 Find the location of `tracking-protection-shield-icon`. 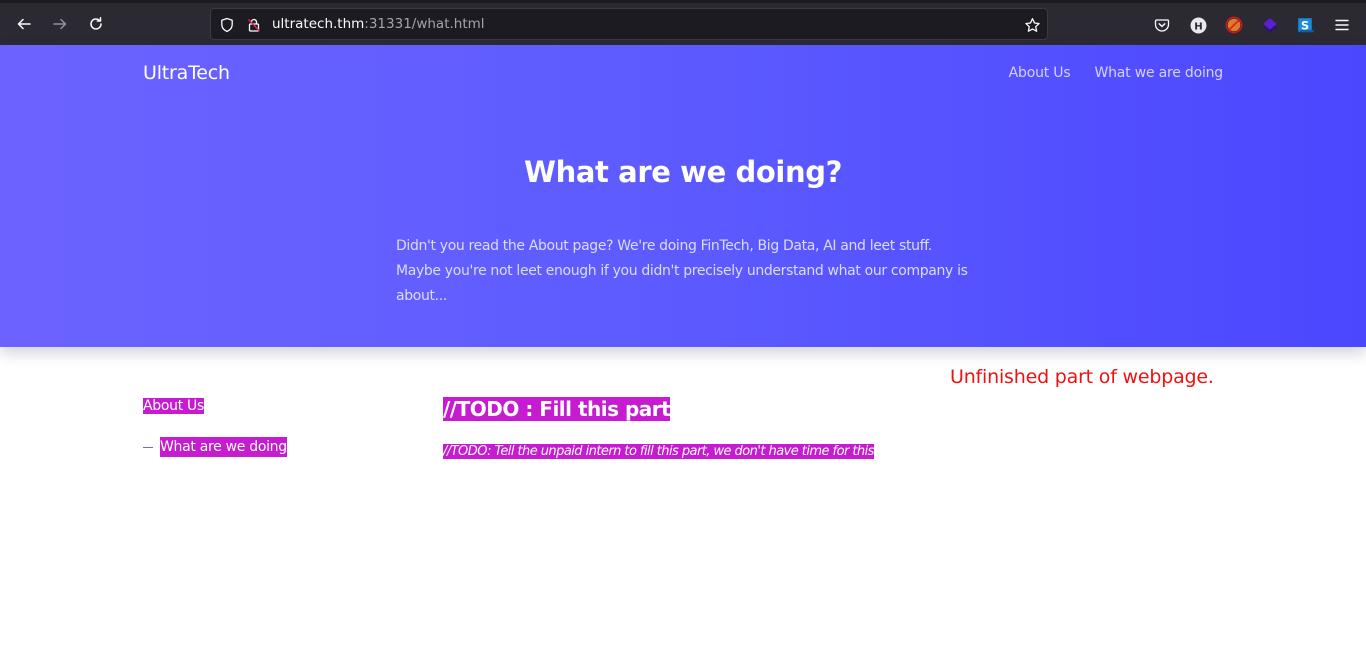

tracking-protection-shield-icon is located at coordinates (227, 25).